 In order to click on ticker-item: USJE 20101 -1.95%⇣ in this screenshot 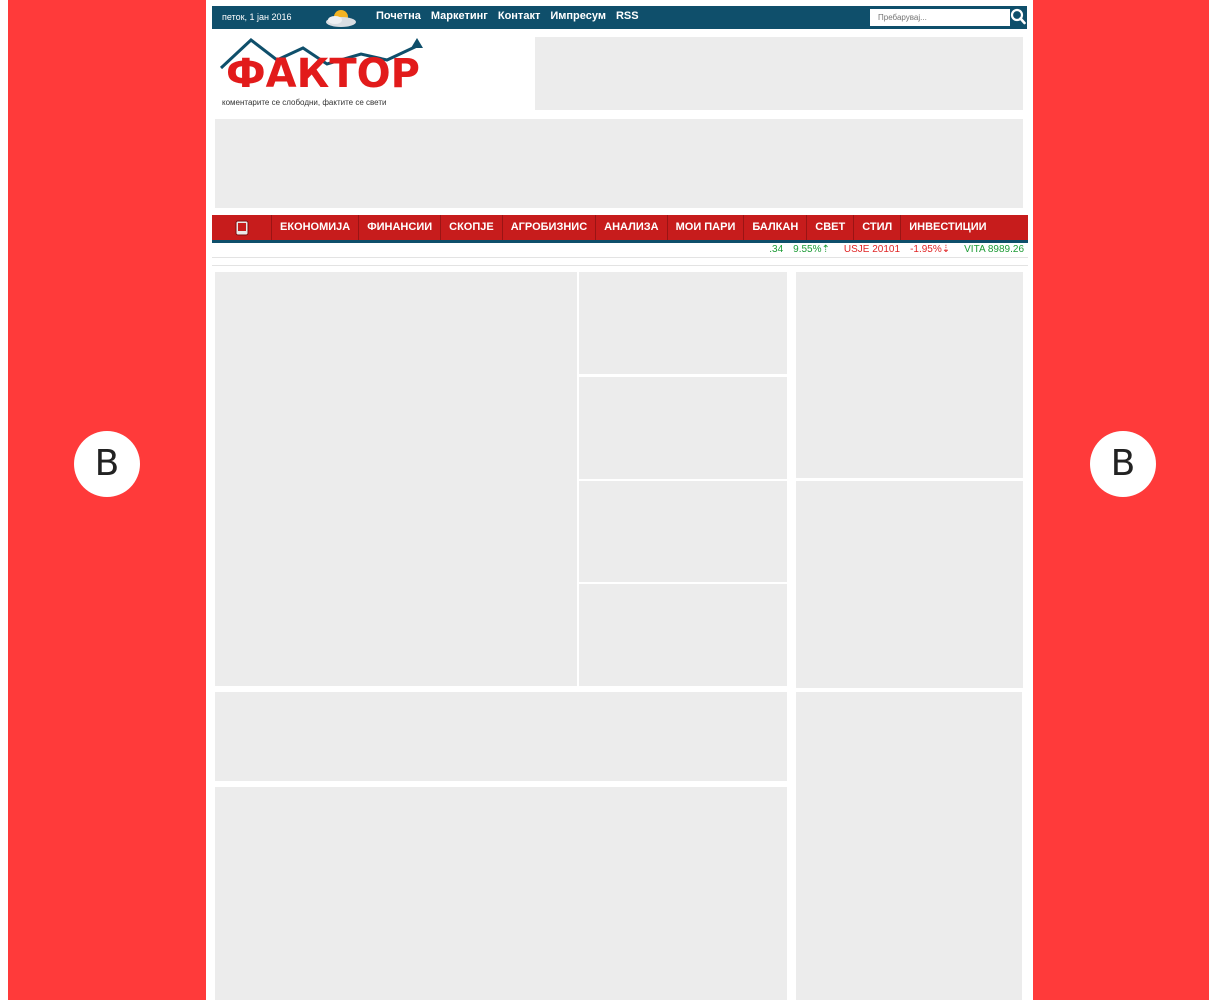, I will do `click(897, 249)`.